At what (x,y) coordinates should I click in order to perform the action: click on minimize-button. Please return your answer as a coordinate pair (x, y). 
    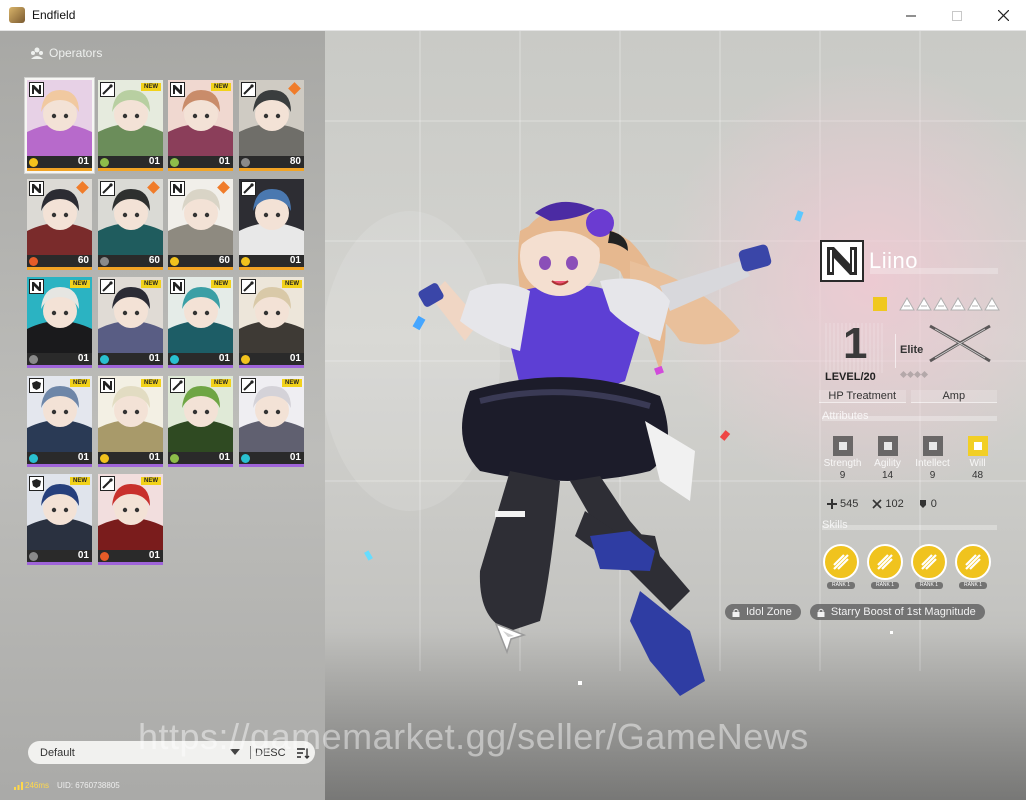
    Looking at the image, I should click on (911, 15).